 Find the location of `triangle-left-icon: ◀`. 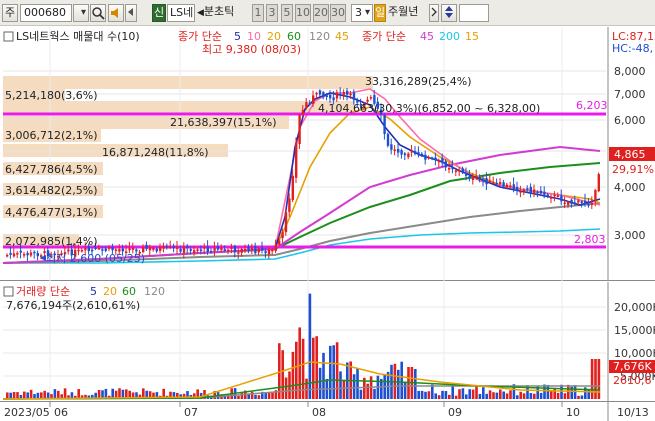

triangle-left-icon: ◀ is located at coordinates (200, 13).